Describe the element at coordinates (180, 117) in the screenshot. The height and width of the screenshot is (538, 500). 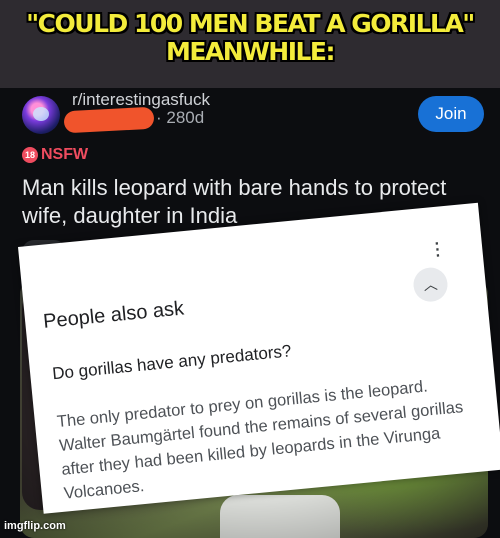
I see `post-age: · 280d` at that location.